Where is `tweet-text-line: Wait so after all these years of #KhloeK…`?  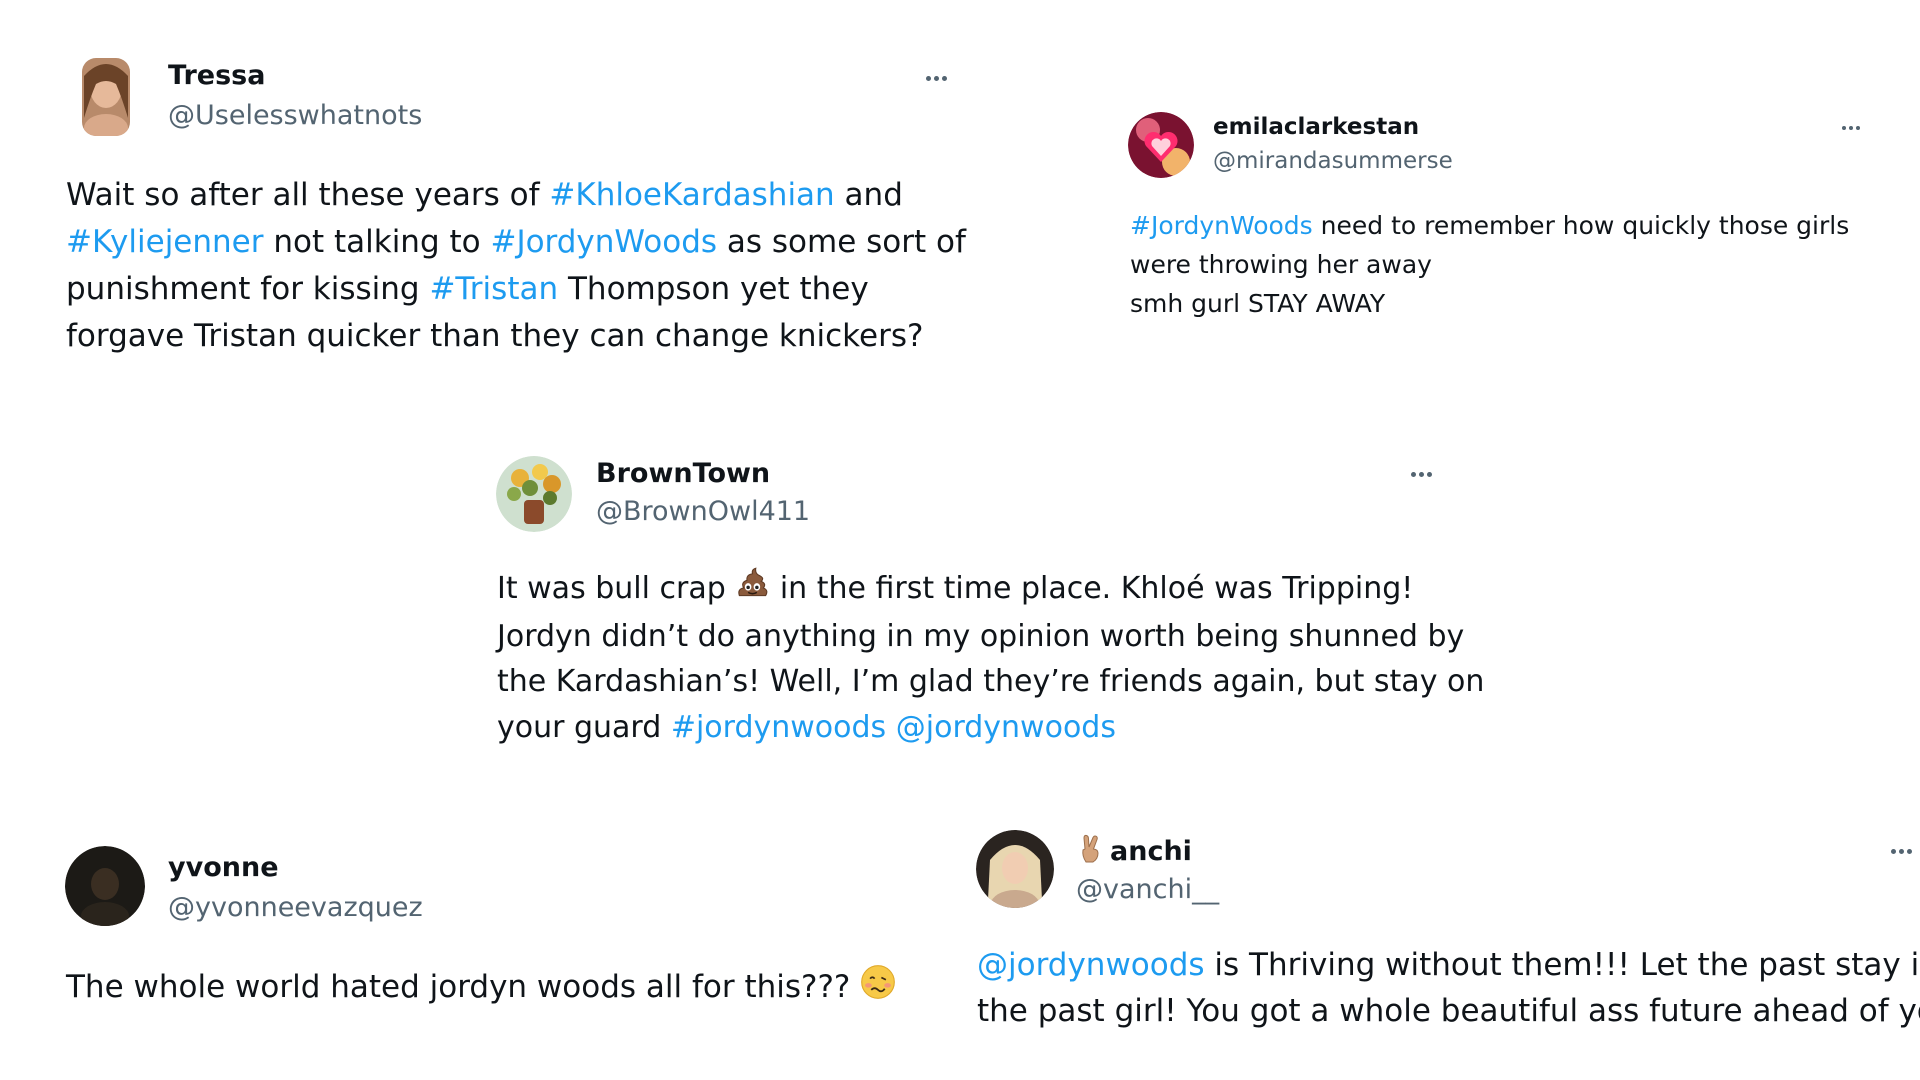
tweet-text-line: Wait so after all these years of #KhloeK… is located at coordinates (516, 195).